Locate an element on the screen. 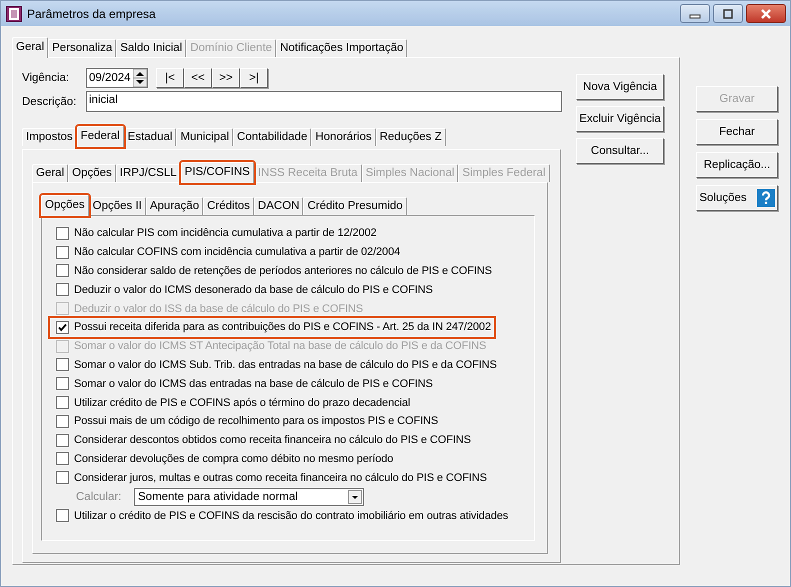  navigation-button: >| is located at coordinates (254, 78).